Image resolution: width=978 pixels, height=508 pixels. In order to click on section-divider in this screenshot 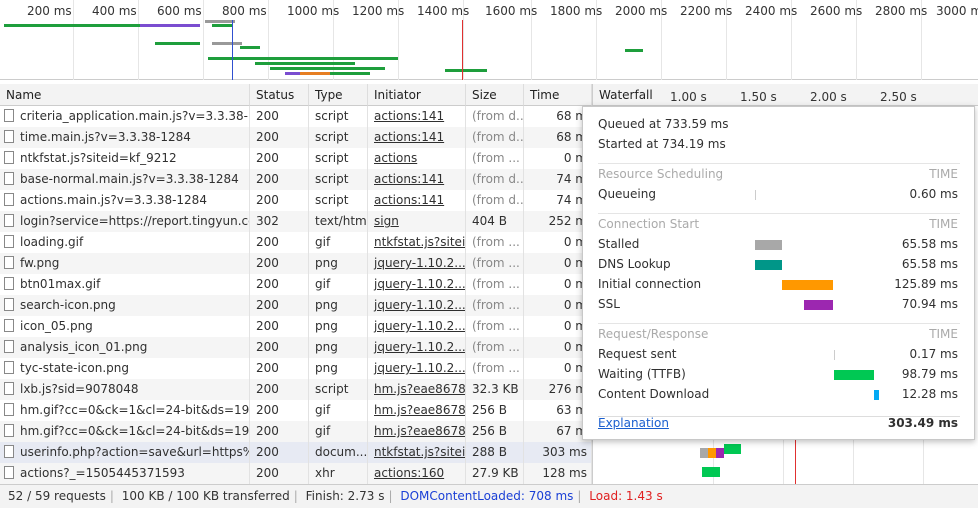, I will do `click(779, 163)`.